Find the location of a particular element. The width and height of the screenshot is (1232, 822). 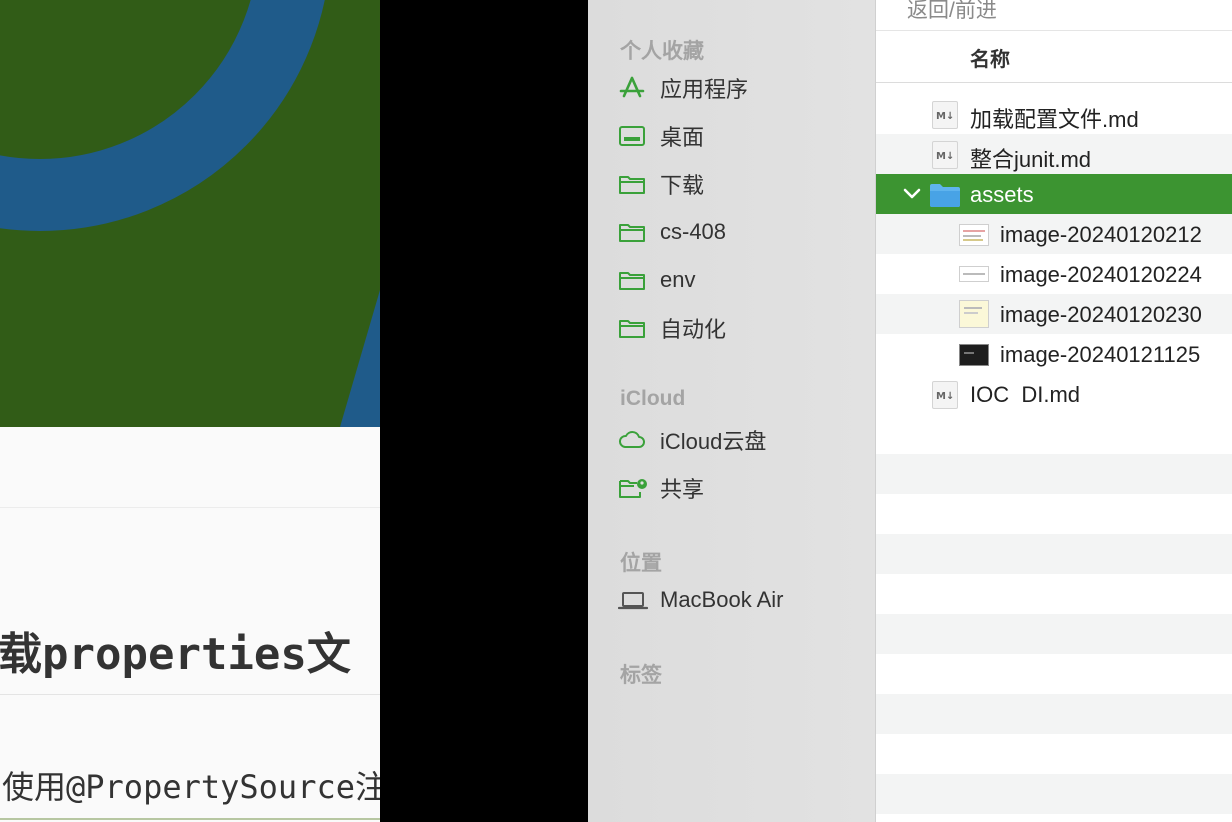

sidebar-item-env: env is located at coordinates (743, 280).